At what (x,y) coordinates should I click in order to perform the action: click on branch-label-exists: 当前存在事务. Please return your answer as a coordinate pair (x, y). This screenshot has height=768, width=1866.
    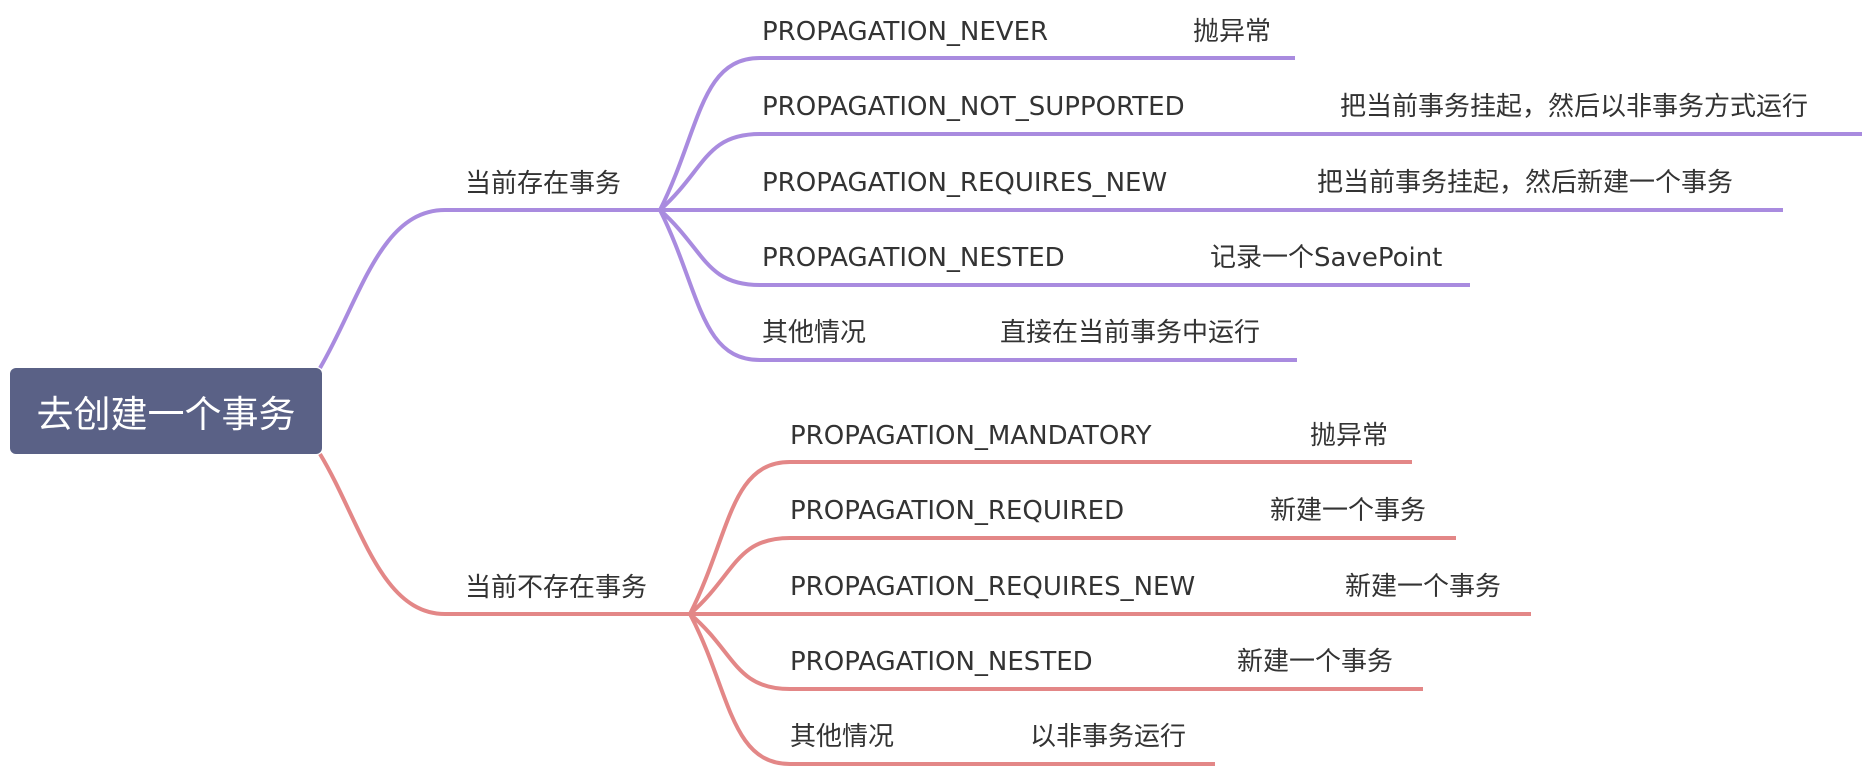
    Looking at the image, I should click on (543, 184).